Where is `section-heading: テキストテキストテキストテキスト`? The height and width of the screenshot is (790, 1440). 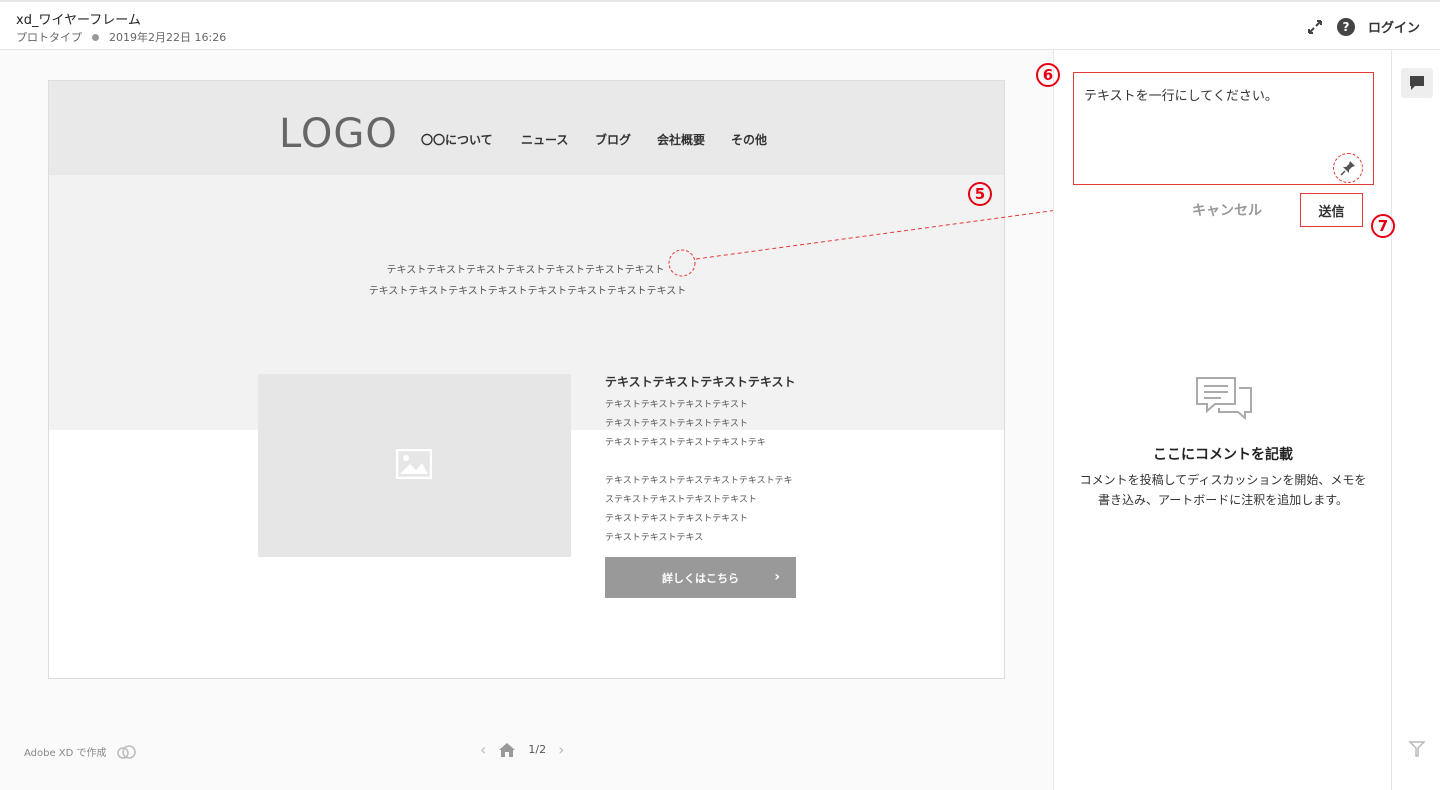 section-heading: テキストテキストテキストテキスト is located at coordinates (700, 382).